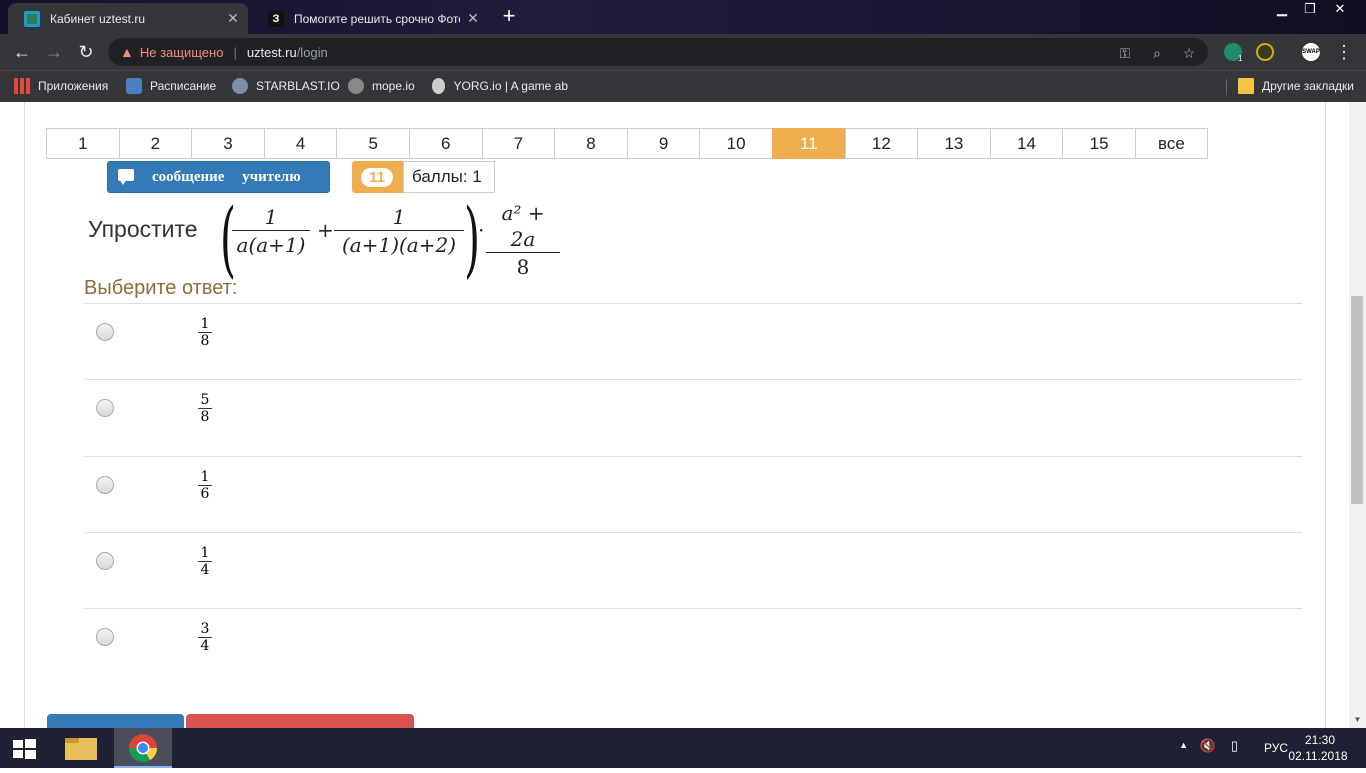 This screenshot has height=773, width=1366. What do you see at coordinates (356, 86) in the screenshot?
I see `mope-icon` at bounding box center [356, 86].